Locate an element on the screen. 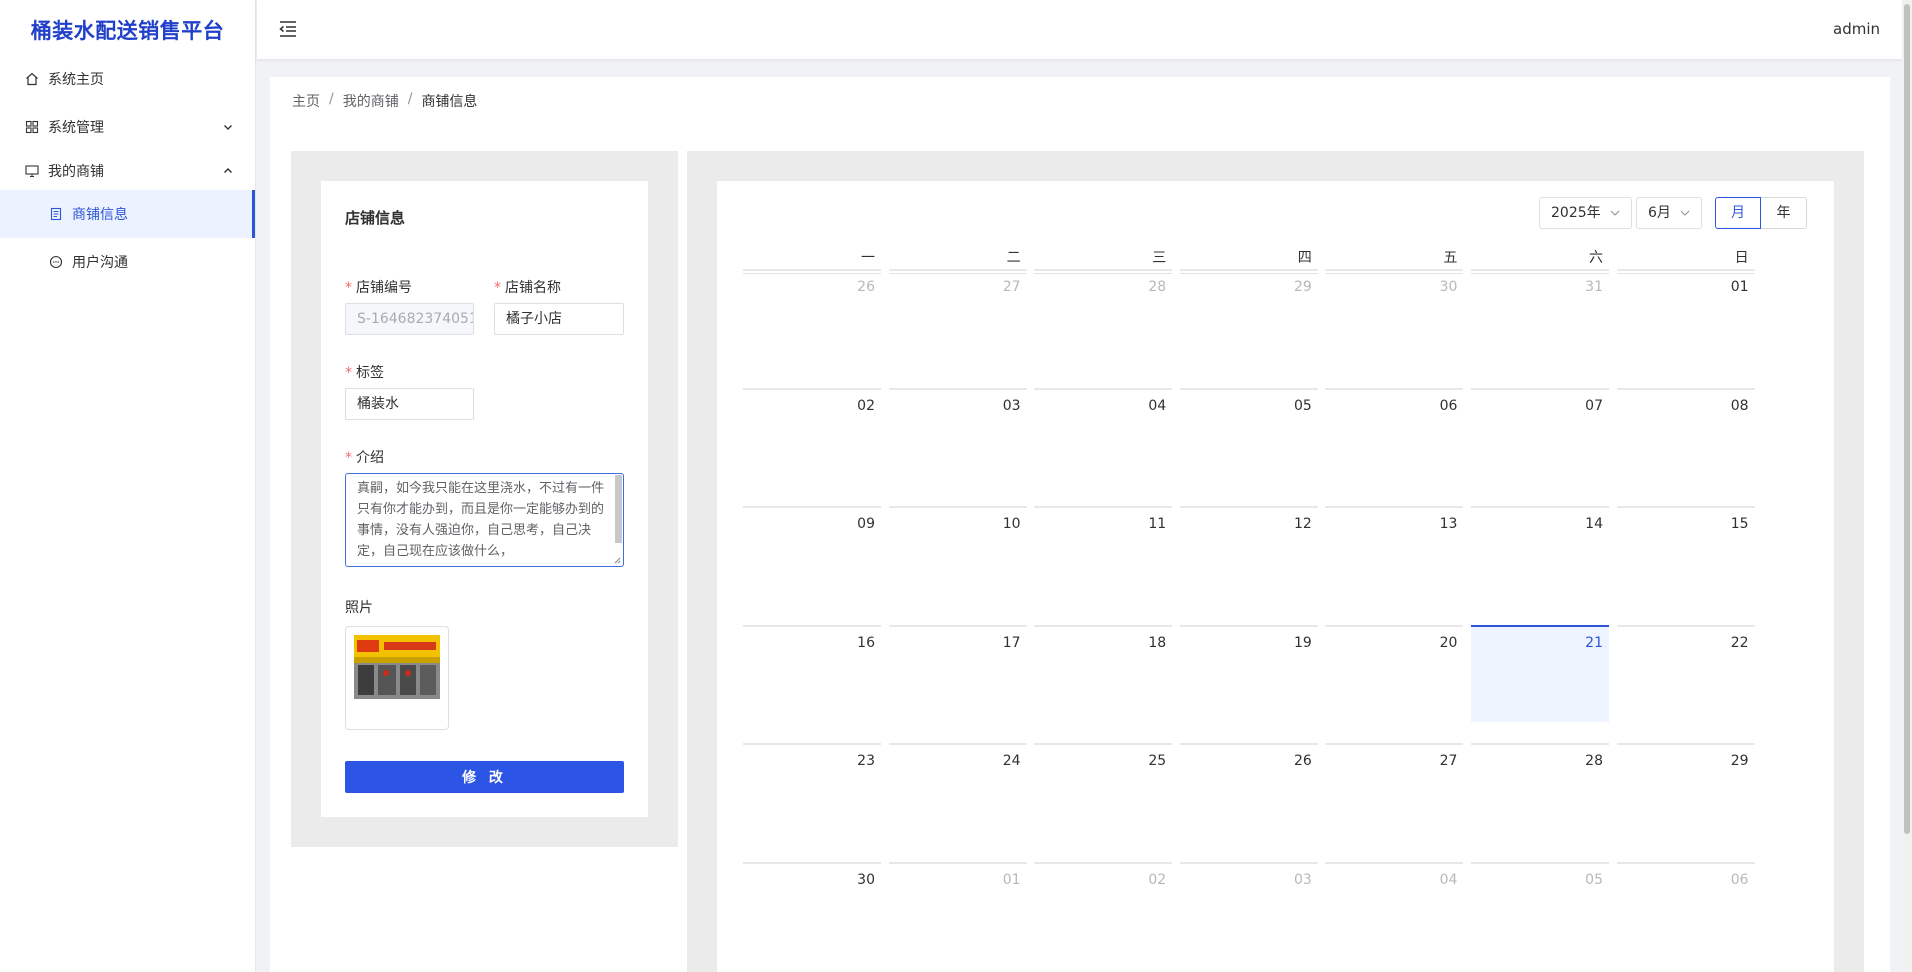  month-select: 6月 is located at coordinates (1669, 213).